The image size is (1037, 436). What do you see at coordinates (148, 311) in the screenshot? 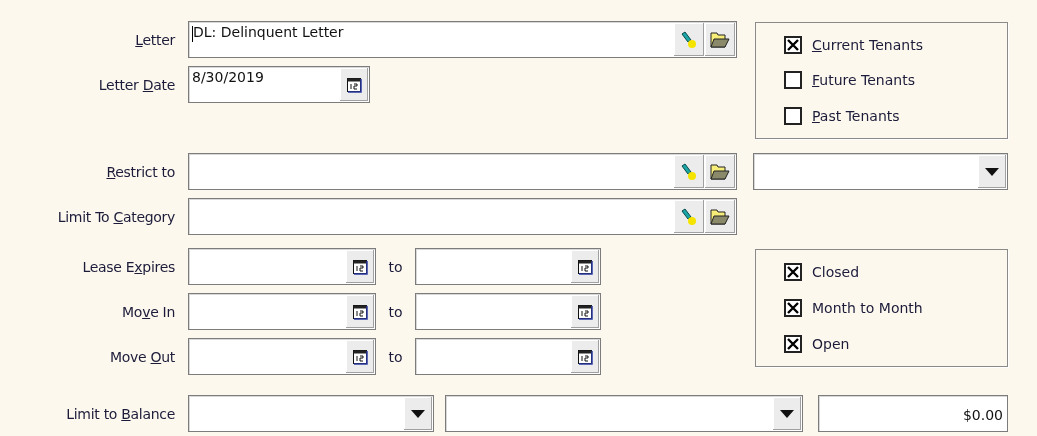
I see `field-label: Move In` at bounding box center [148, 311].